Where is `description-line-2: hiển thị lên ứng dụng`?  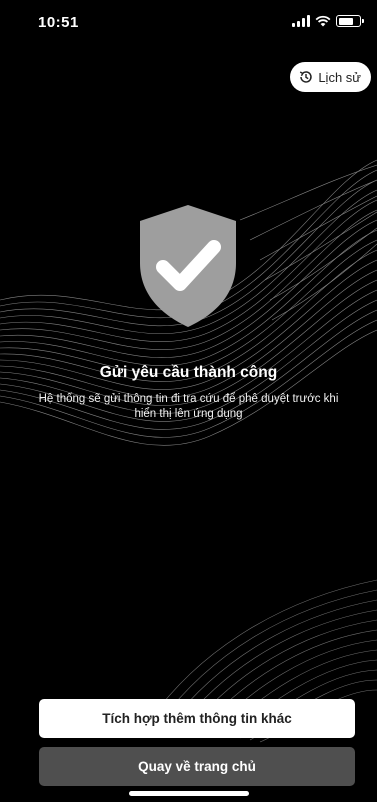 description-line-2: hiển thị lên ứng dụng is located at coordinates (188, 414).